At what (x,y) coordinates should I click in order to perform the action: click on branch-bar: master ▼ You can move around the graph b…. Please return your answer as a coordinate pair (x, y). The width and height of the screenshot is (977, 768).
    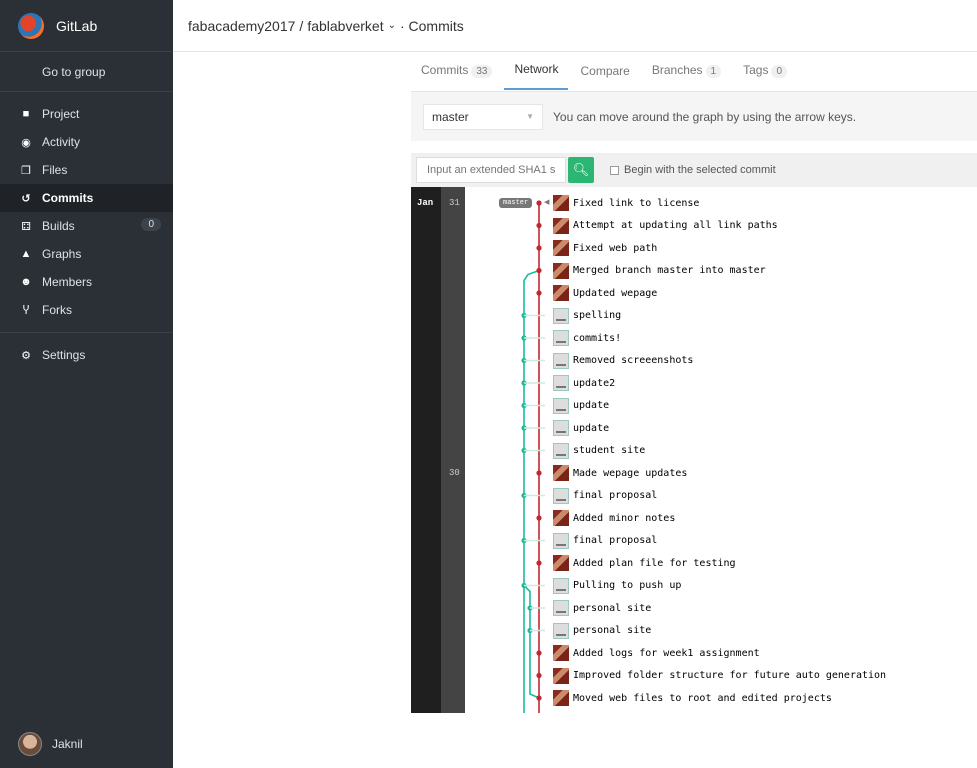
    Looking at the image, I should click on (694, 116).